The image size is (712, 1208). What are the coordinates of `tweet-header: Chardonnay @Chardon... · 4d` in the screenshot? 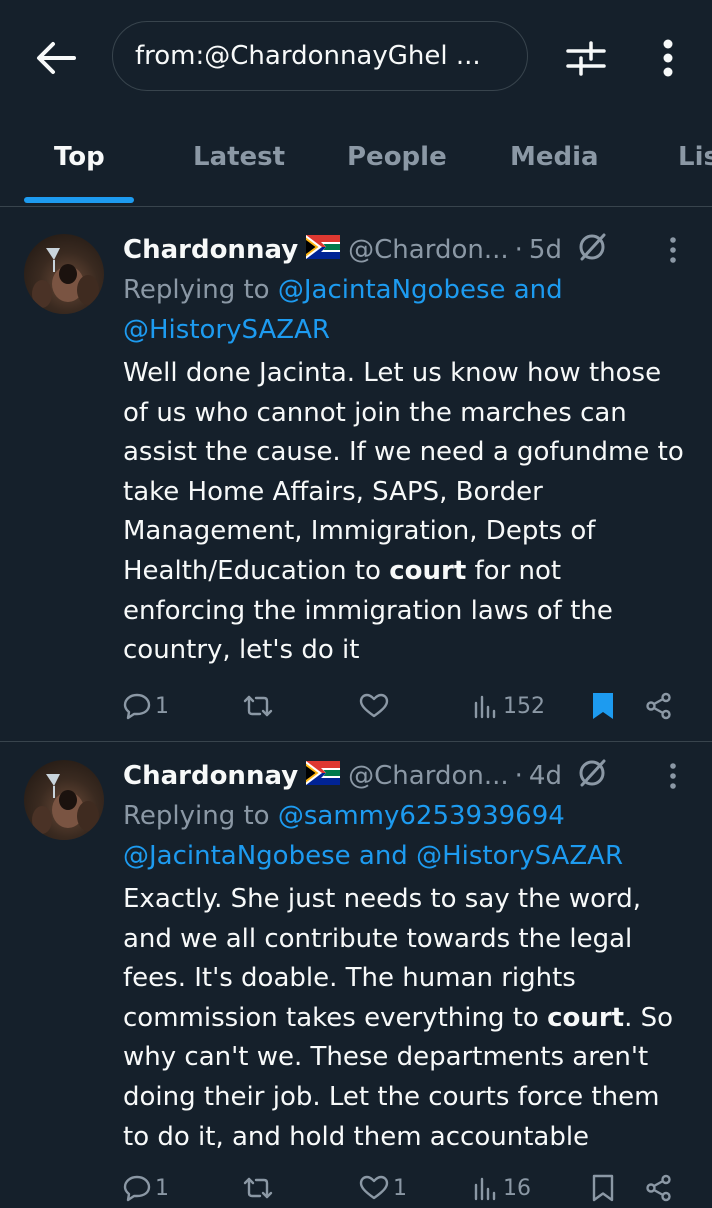 It's located at (405, 776).